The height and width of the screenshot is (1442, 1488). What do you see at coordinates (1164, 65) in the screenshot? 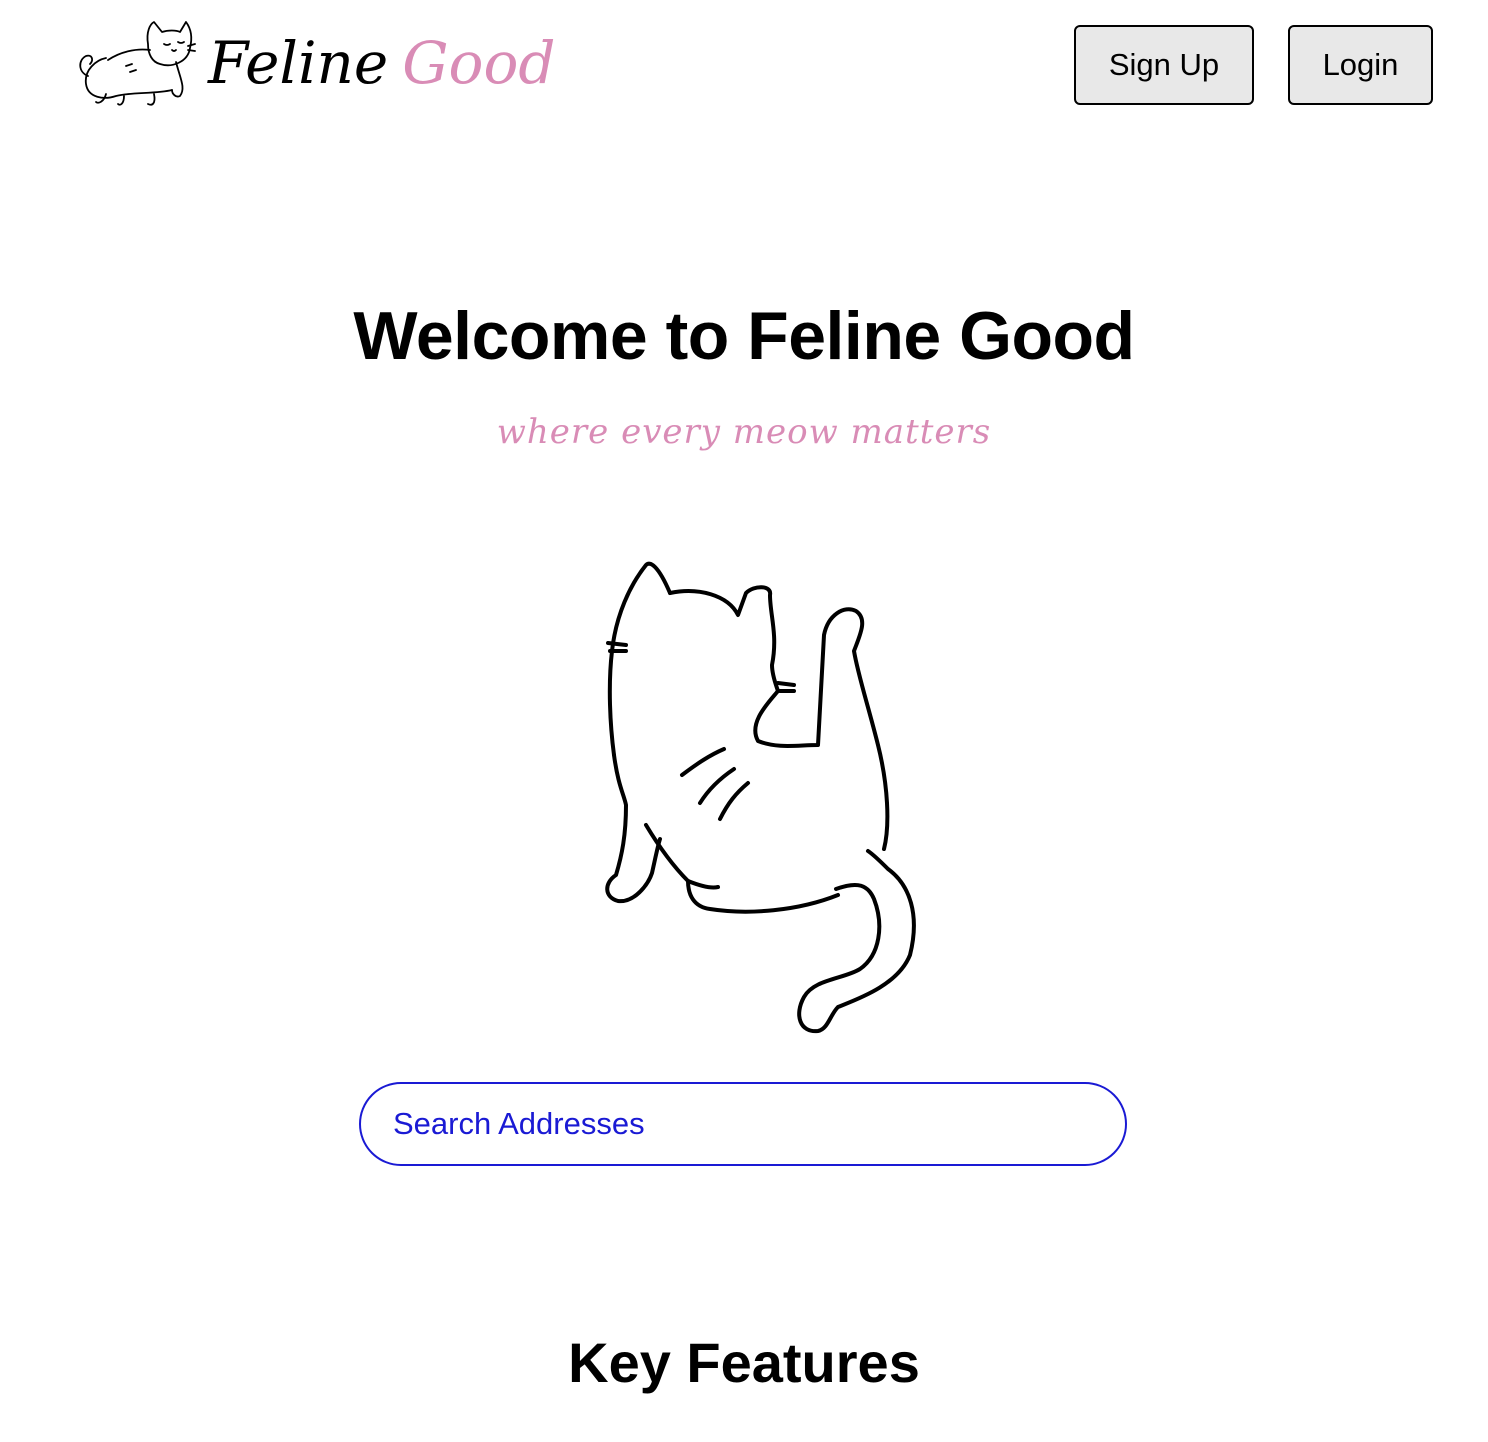
I see `sign-up-button: Sign Up` at bounding box center [1164, 65].